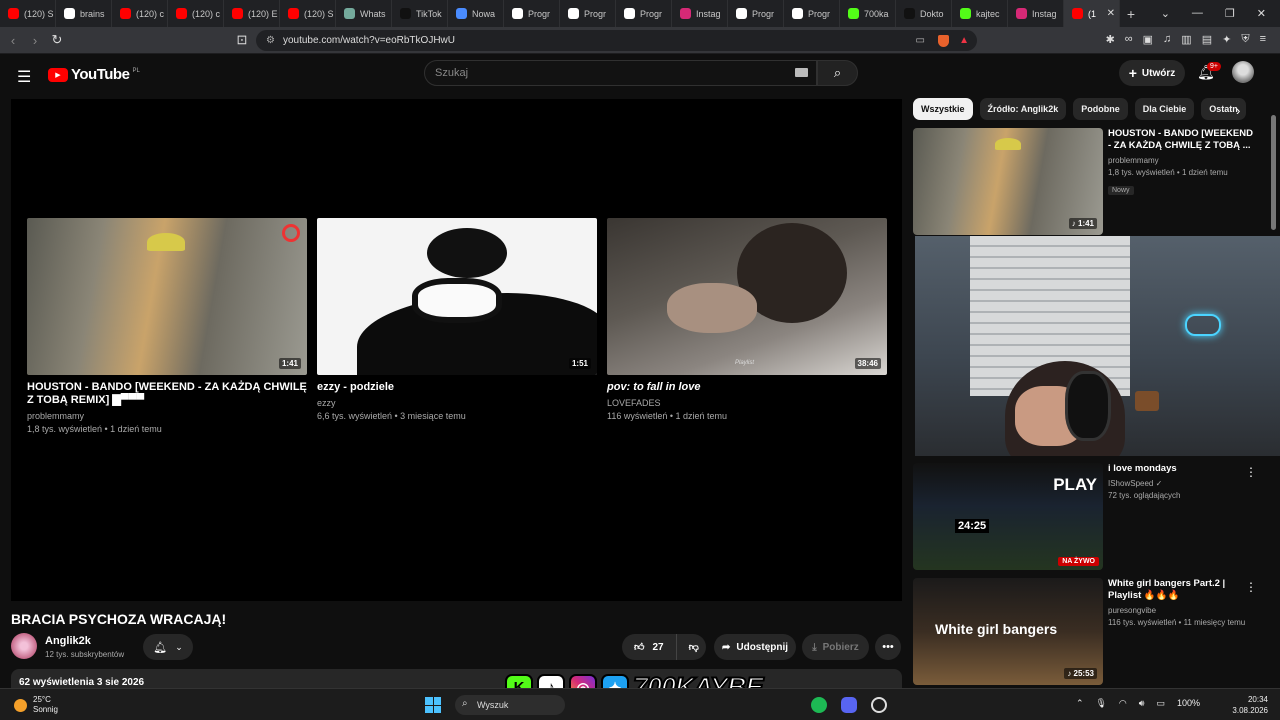  What do you see at coordinates (1142, 703) in the screenshot?
I see `volume-icon: 🔊︎` at bounding box center [1142, 703].